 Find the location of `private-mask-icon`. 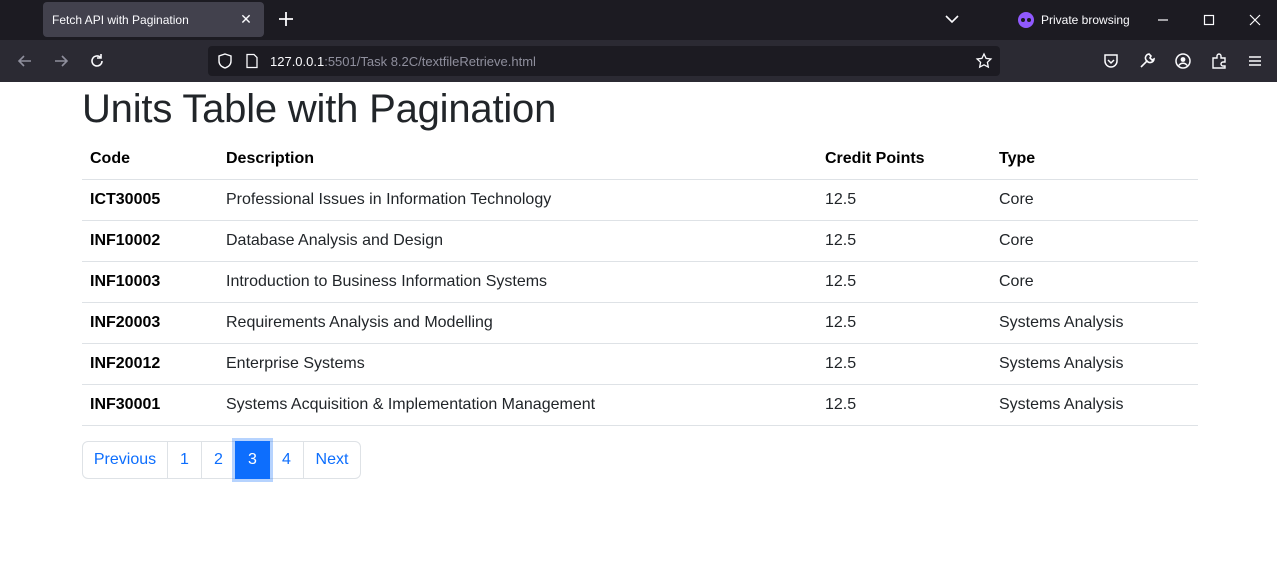

private-mask-icon is located at coordinates (1026, 20).